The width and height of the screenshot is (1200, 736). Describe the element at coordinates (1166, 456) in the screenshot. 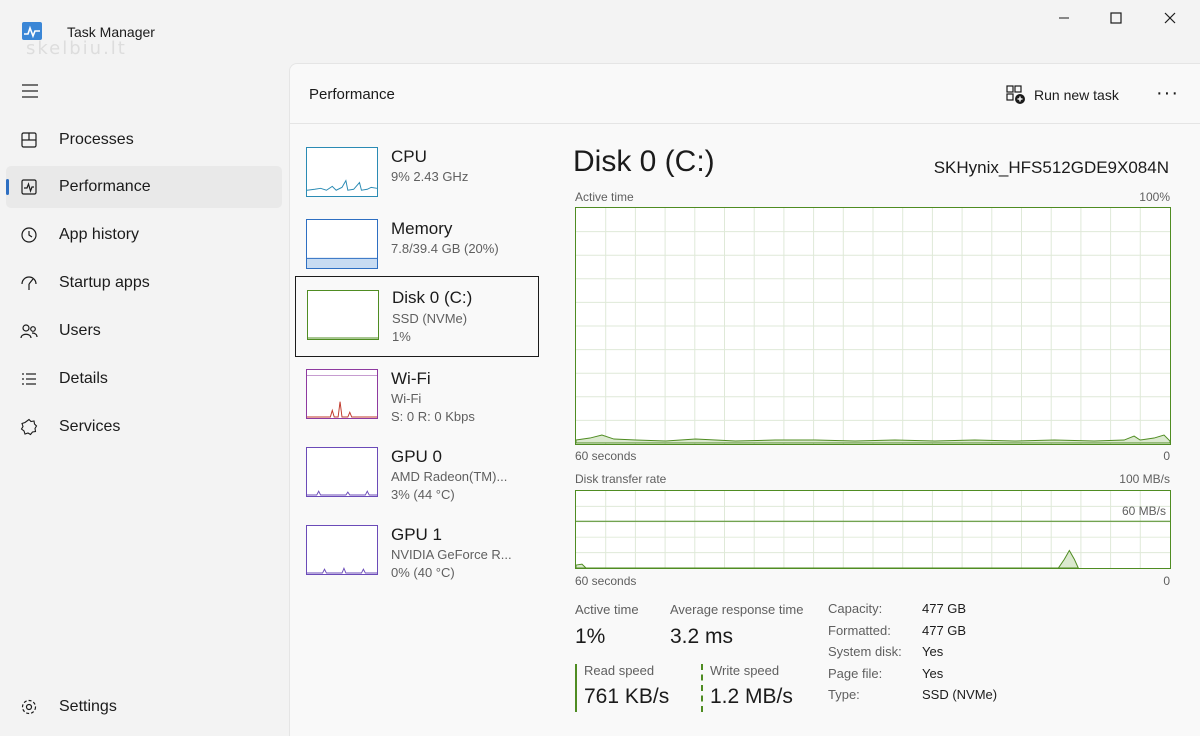

I see `active-time-graph-min: 0` at that location.